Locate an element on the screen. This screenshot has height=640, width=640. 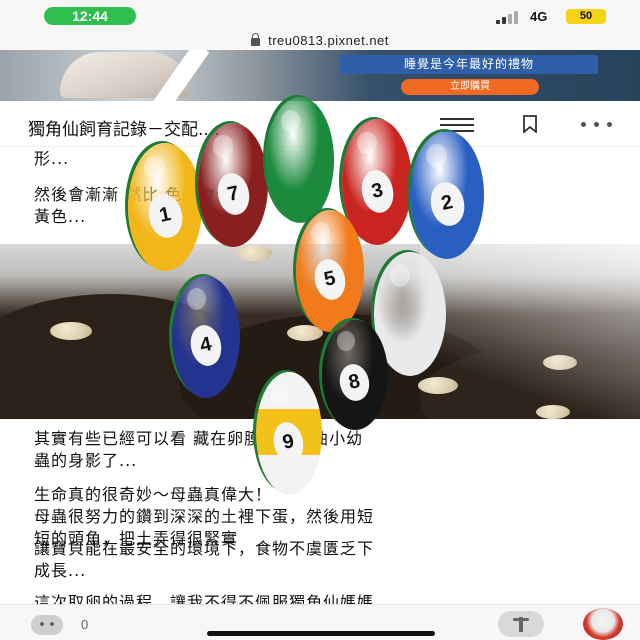
battery-level: 50 is located at coordinates (586, 16).